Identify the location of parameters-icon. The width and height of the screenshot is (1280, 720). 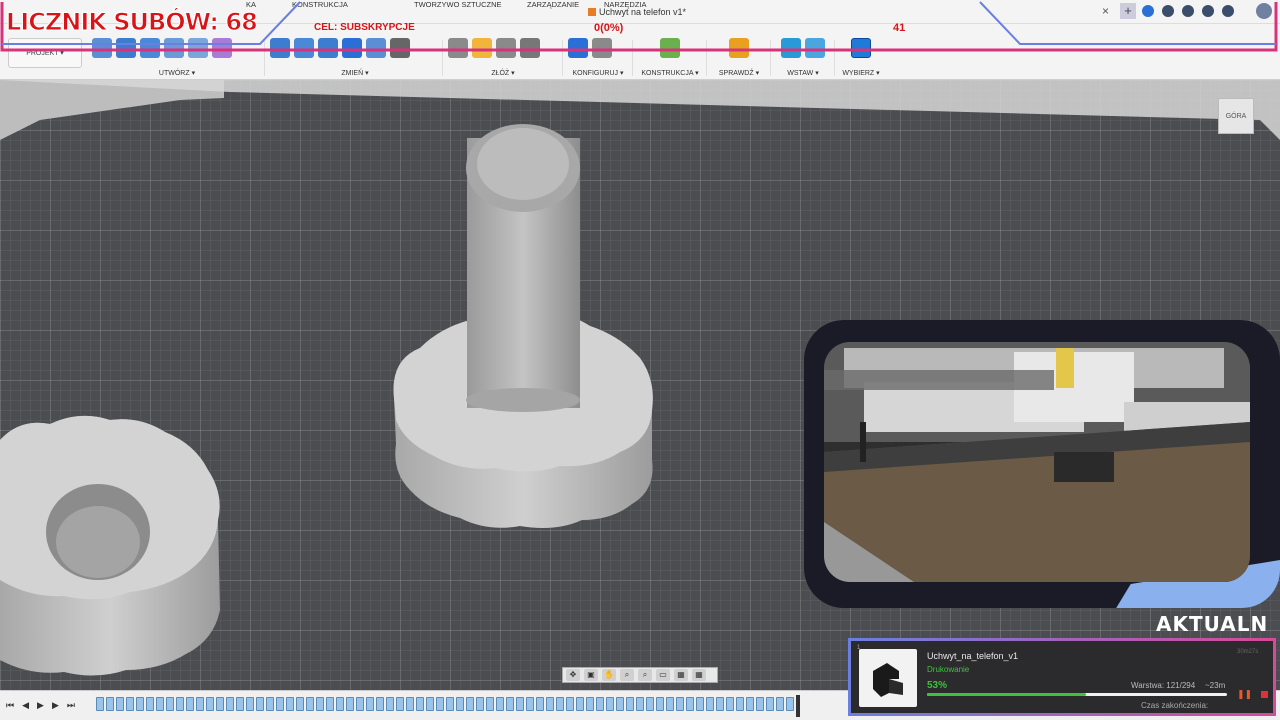
(578, 48).